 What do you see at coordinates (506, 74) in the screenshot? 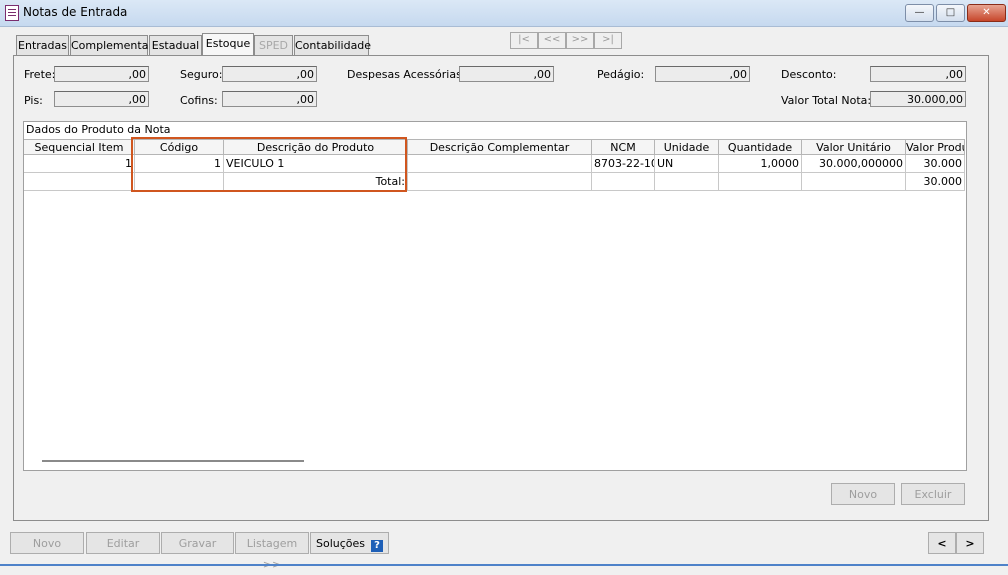
I see `despesas-field: ,00` at bounding box center [506, 74].